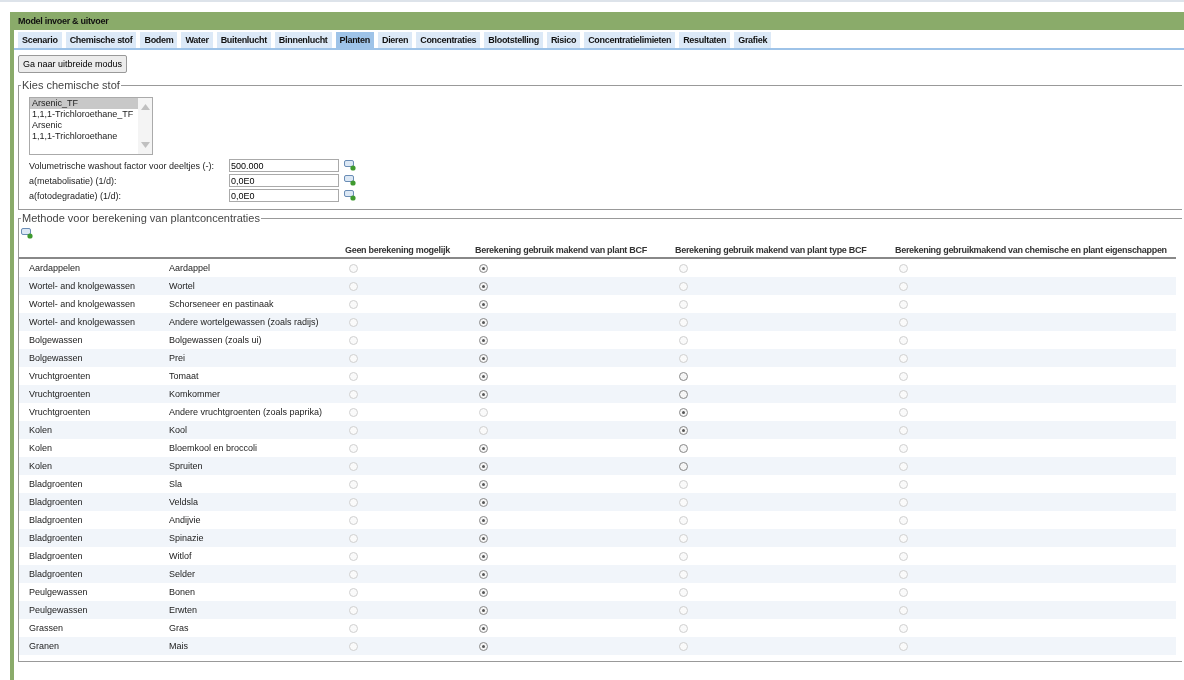  I want to click on scroll-up-icon, so click(145, 107).